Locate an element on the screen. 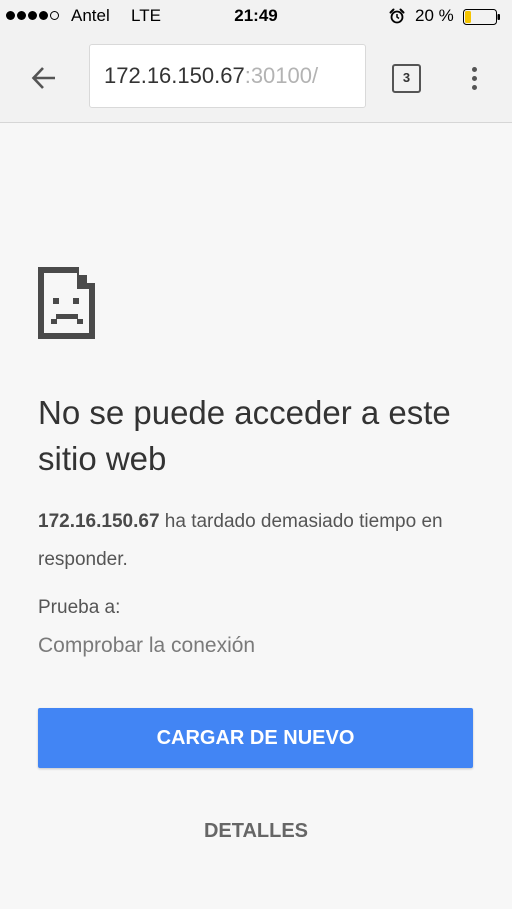  details-button: DETALLES is located at coordinates (256, 831).